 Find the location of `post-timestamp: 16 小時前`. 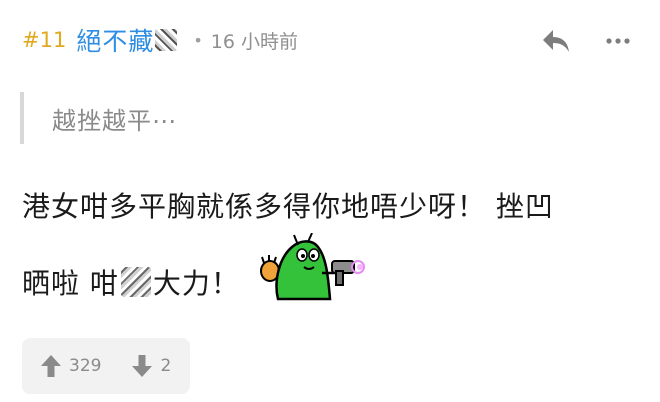

post-timestamp: 16 小時前 is located at coordinates (254, 41).